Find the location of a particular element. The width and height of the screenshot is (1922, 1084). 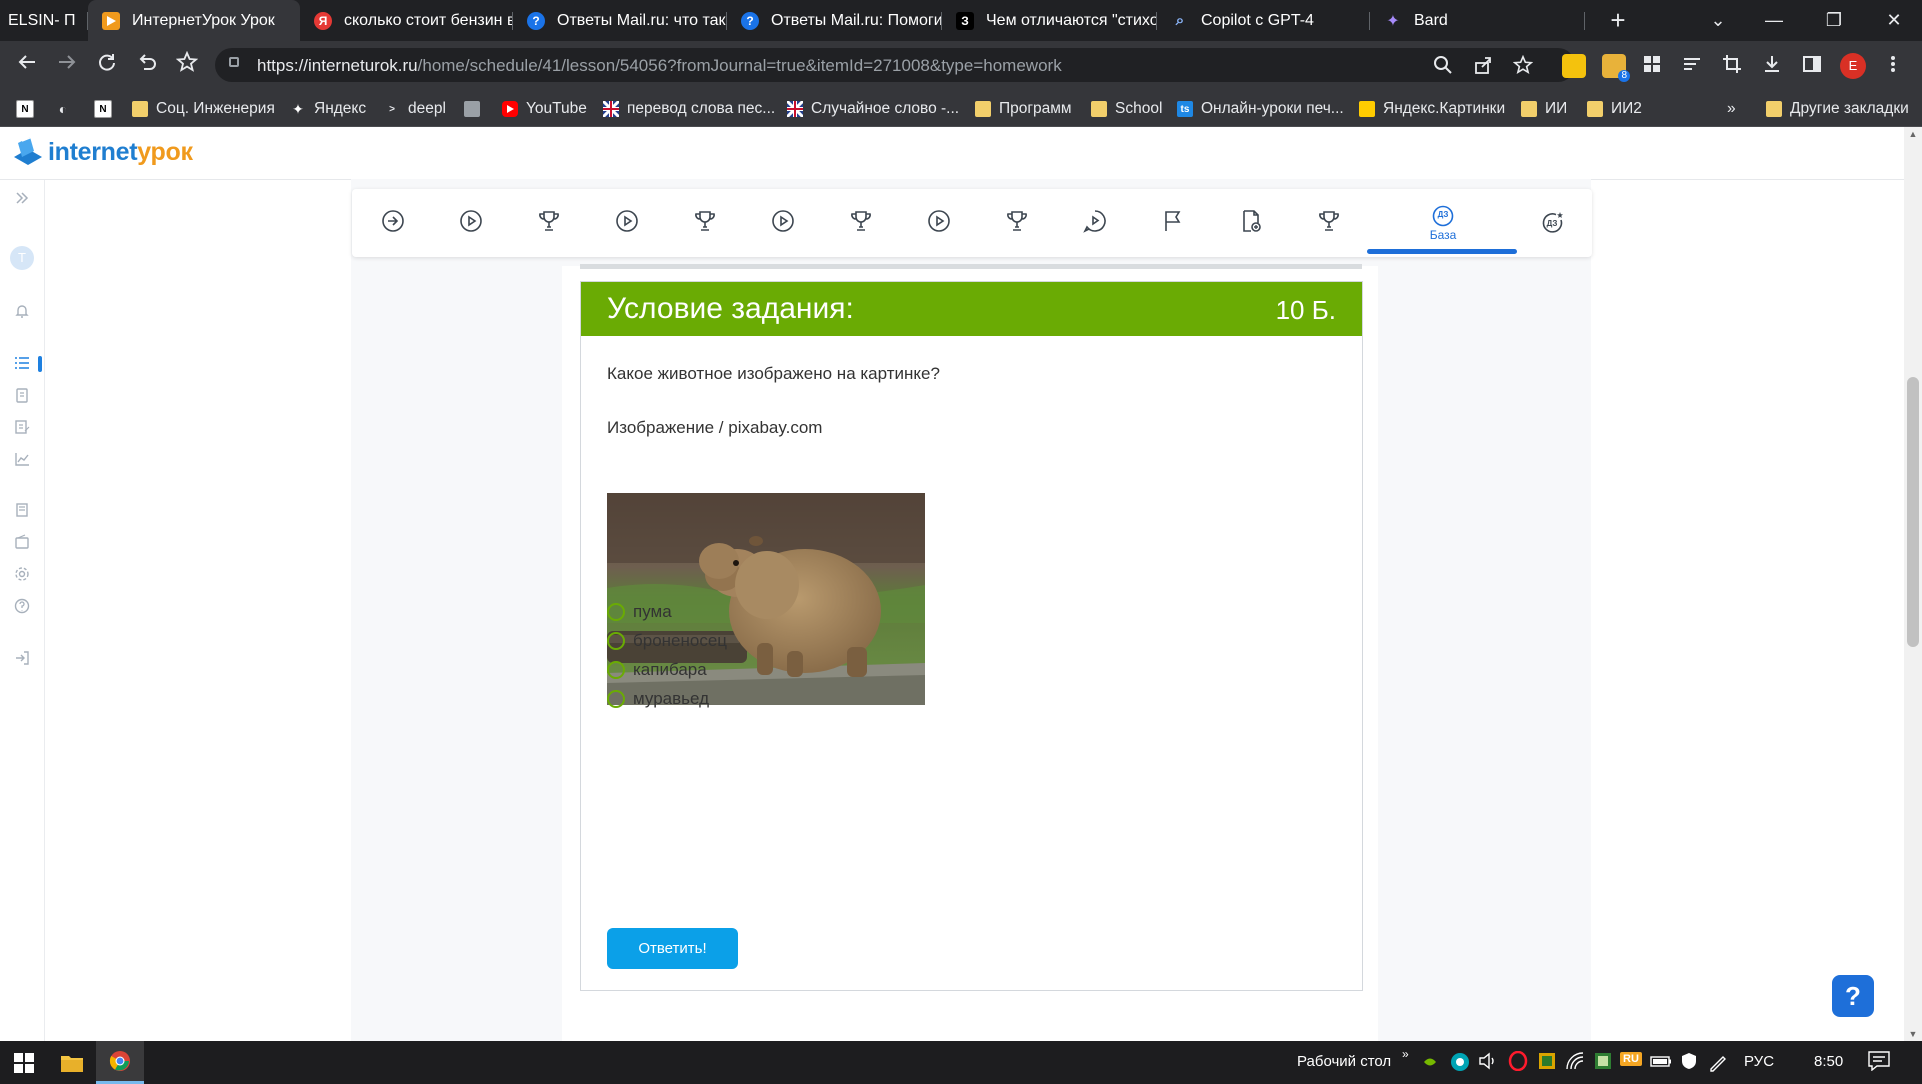

file-explorer-icon is located at coordinates (72, 1062).